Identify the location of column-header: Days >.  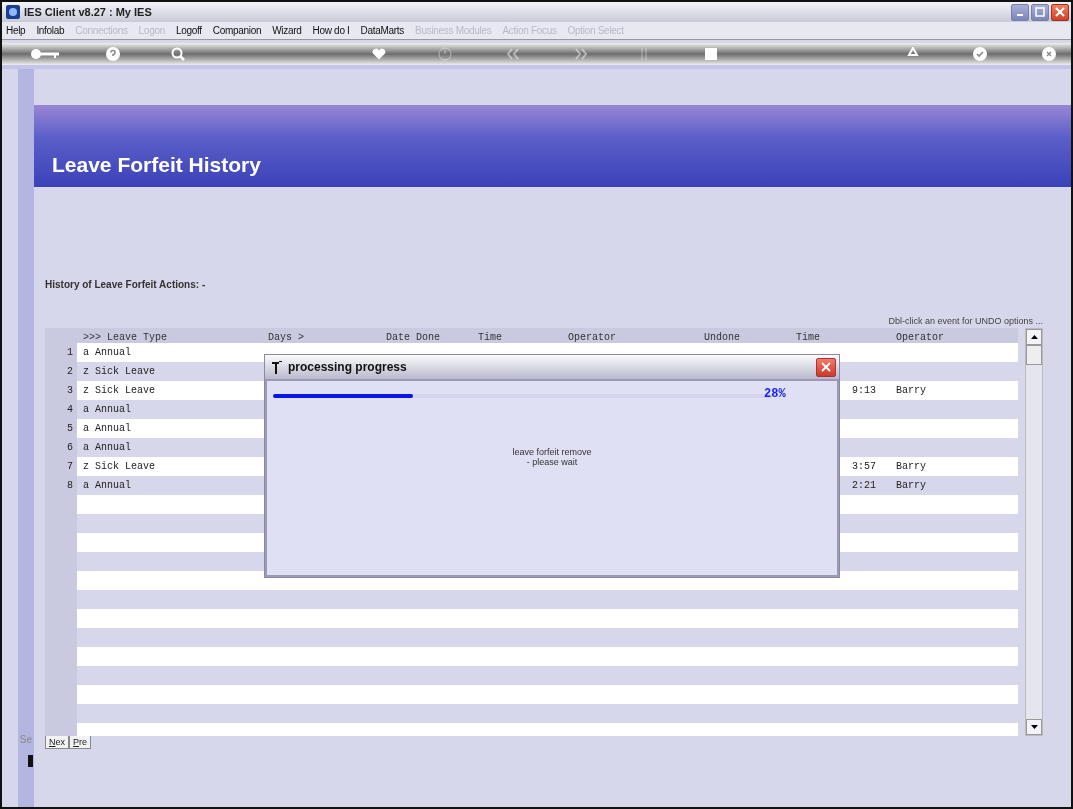
(286, 337).